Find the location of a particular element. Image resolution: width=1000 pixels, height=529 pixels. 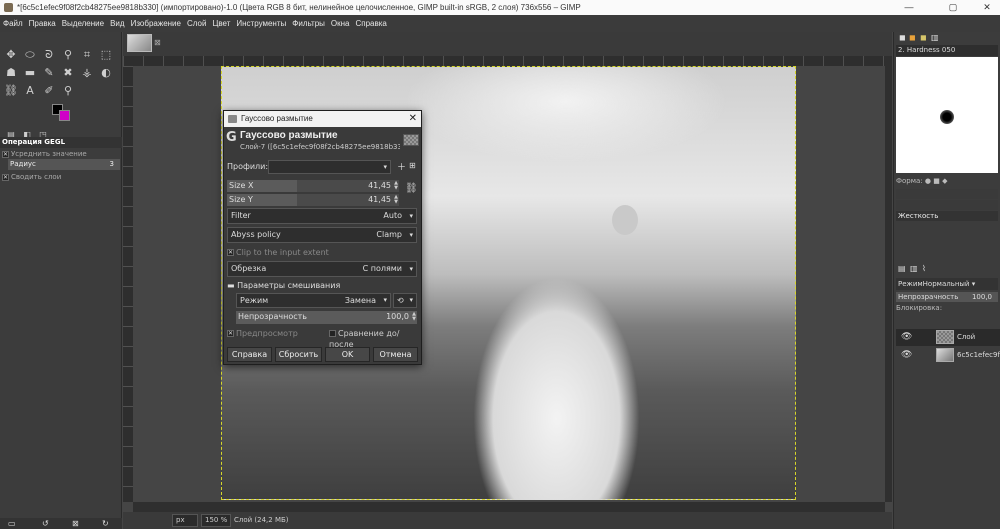

text-tool-icon: A is located at coordinates (30, 90).